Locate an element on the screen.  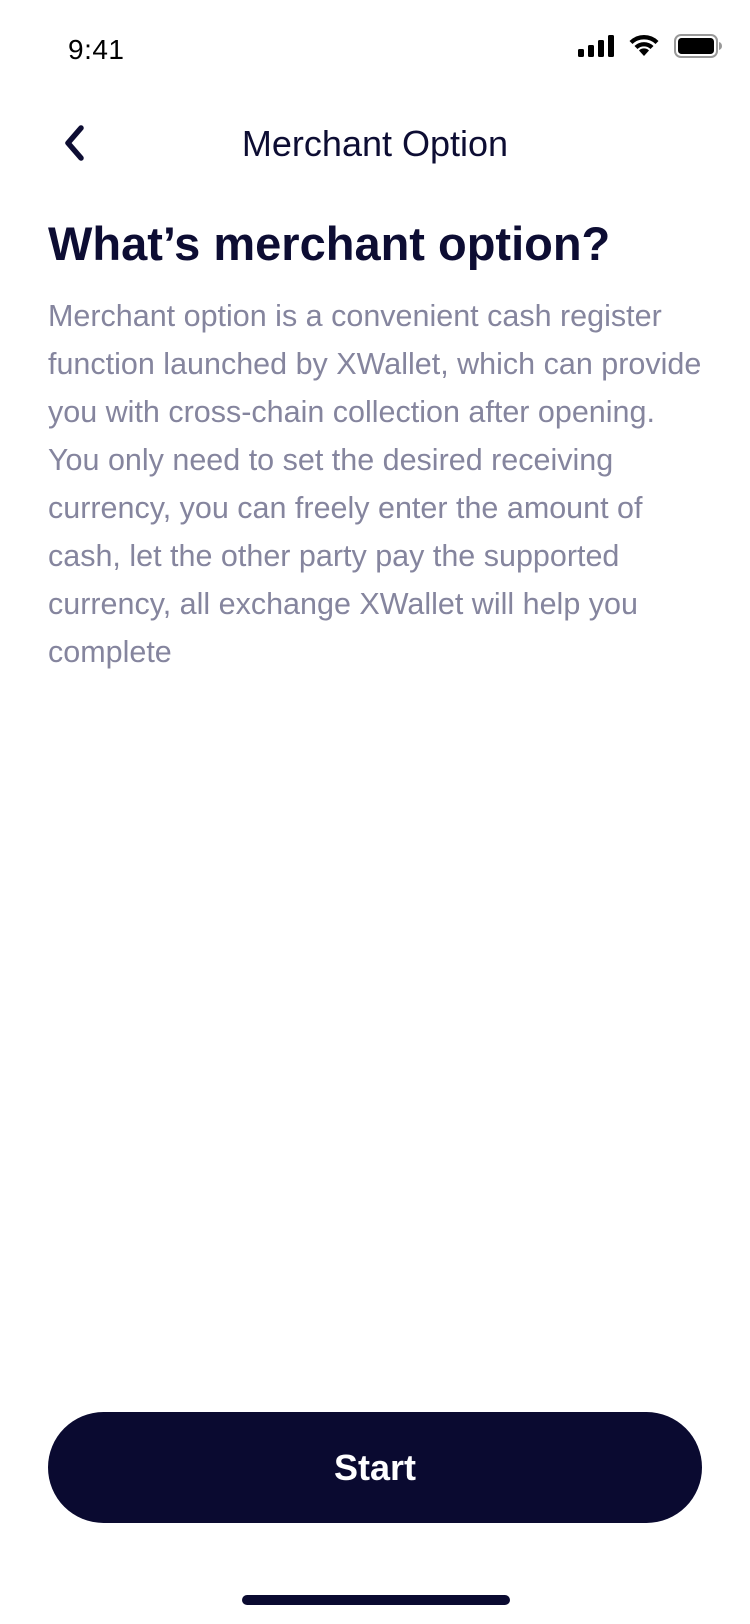
page-title: Merchant Option is located at coordinates (375, 143).